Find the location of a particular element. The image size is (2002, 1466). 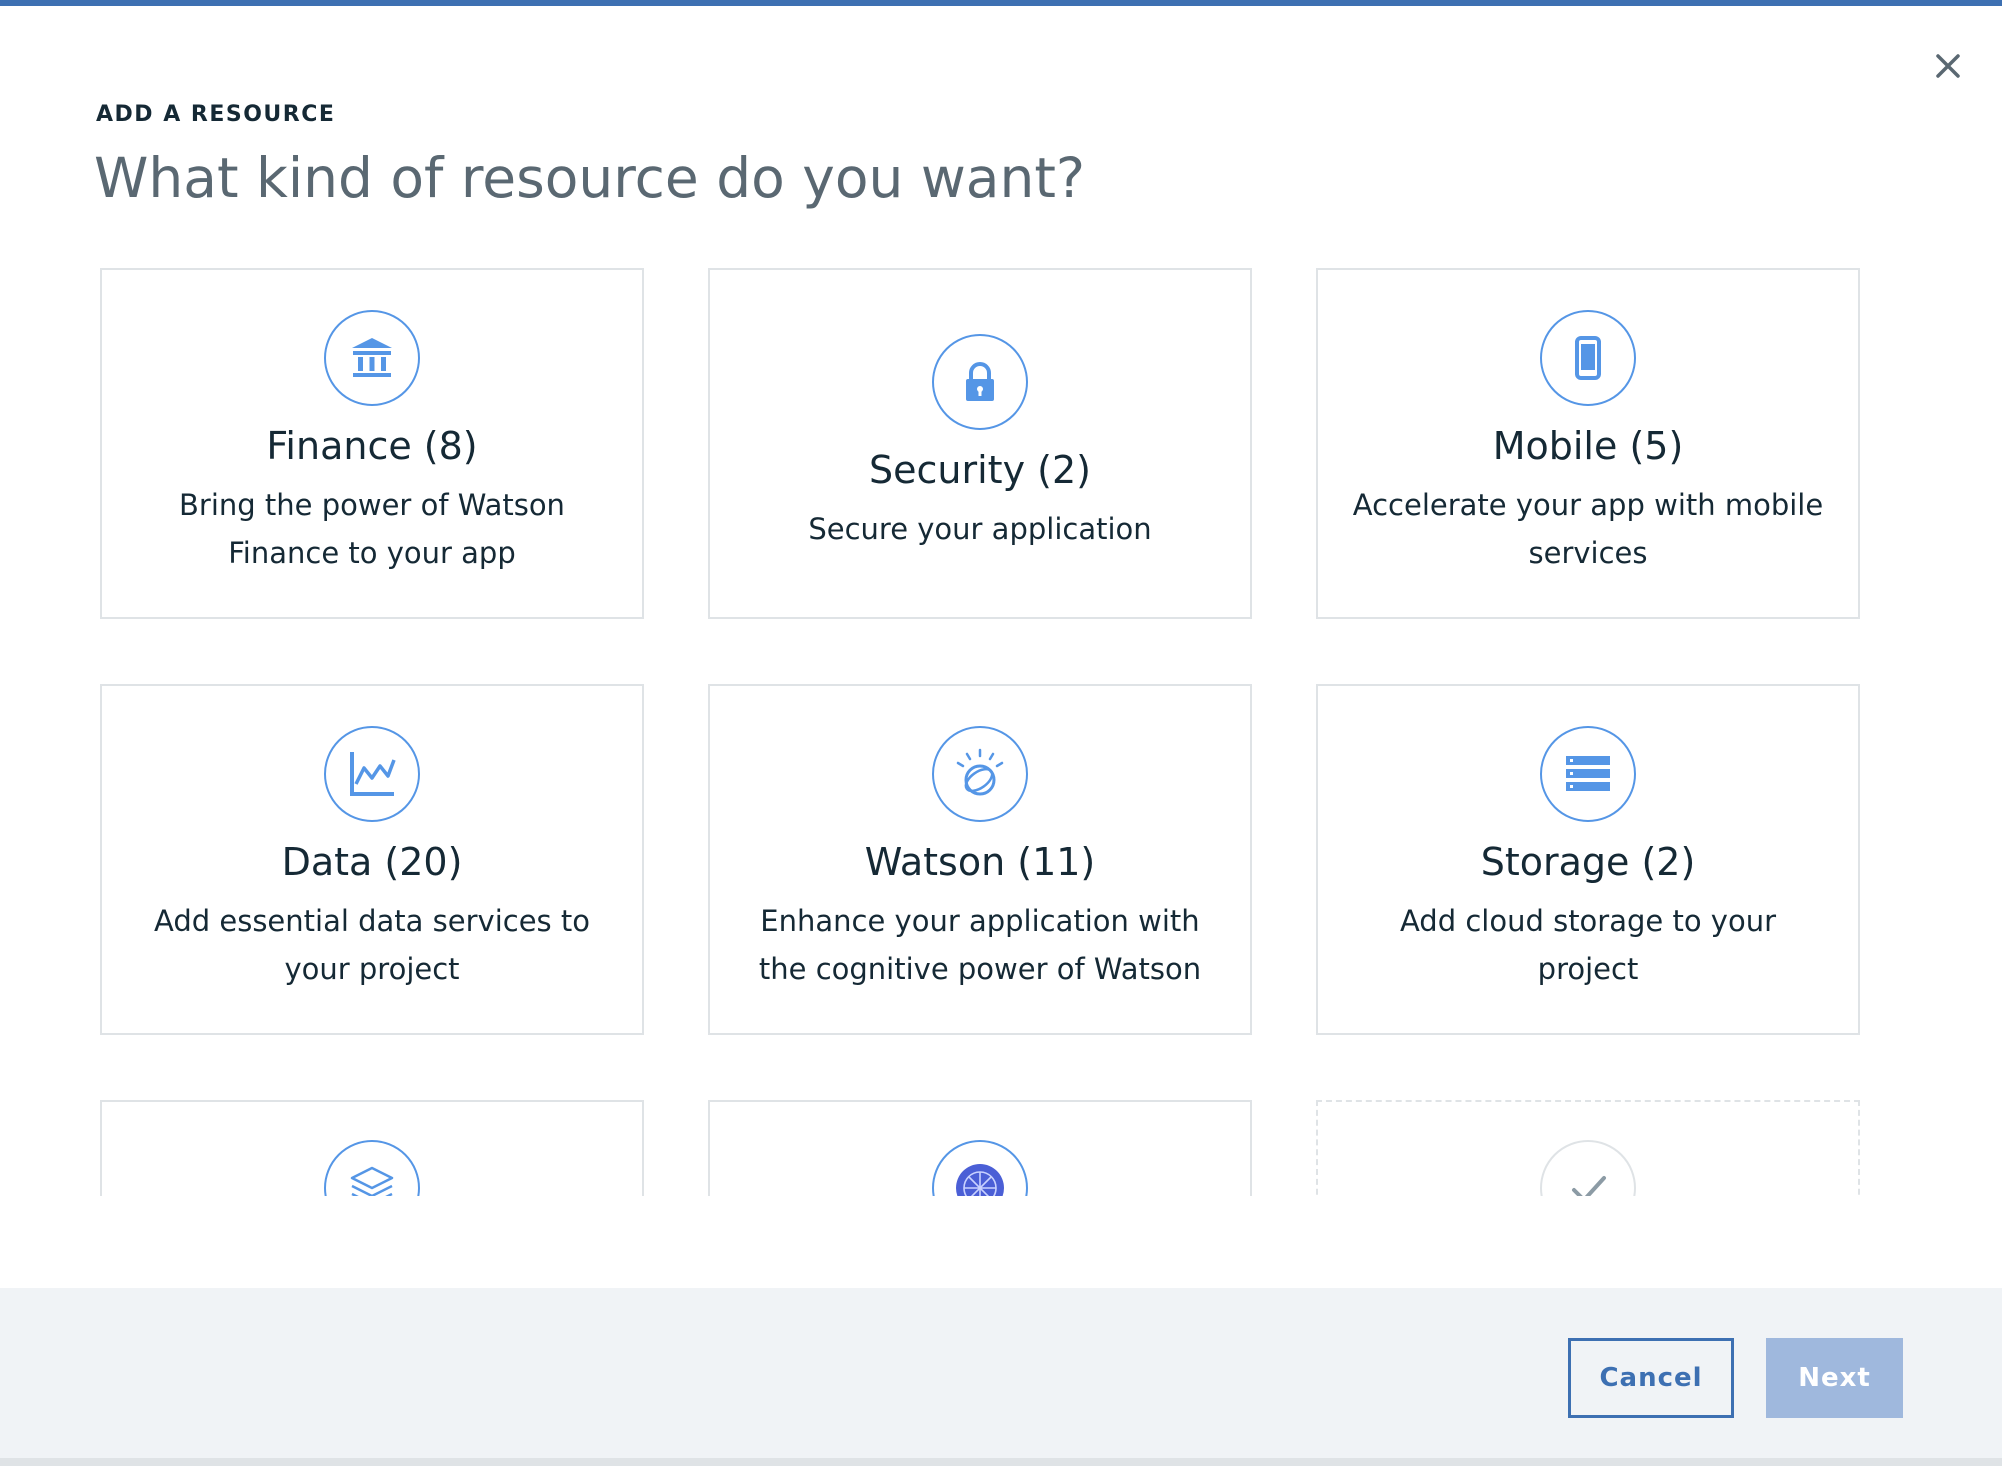

tile-description: Accelerate your app with mobile services is located at coordinates (1588, 529).